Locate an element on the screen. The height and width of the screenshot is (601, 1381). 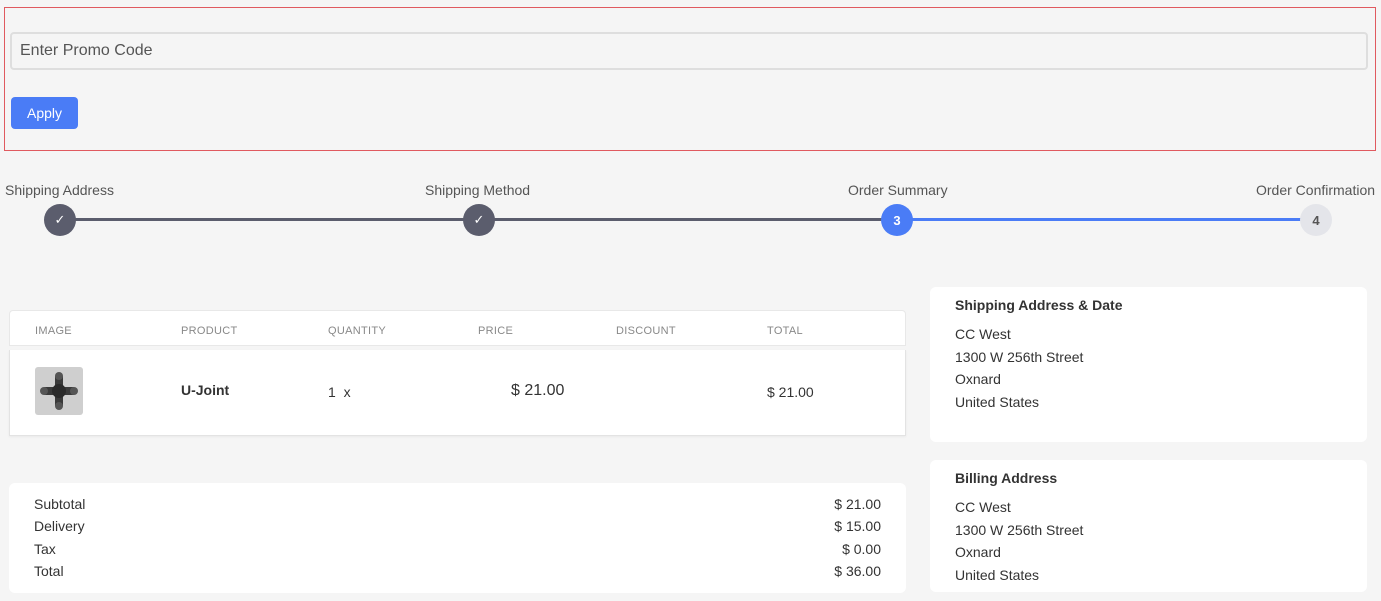
u-joint-image is located at coordinates (59, 391).